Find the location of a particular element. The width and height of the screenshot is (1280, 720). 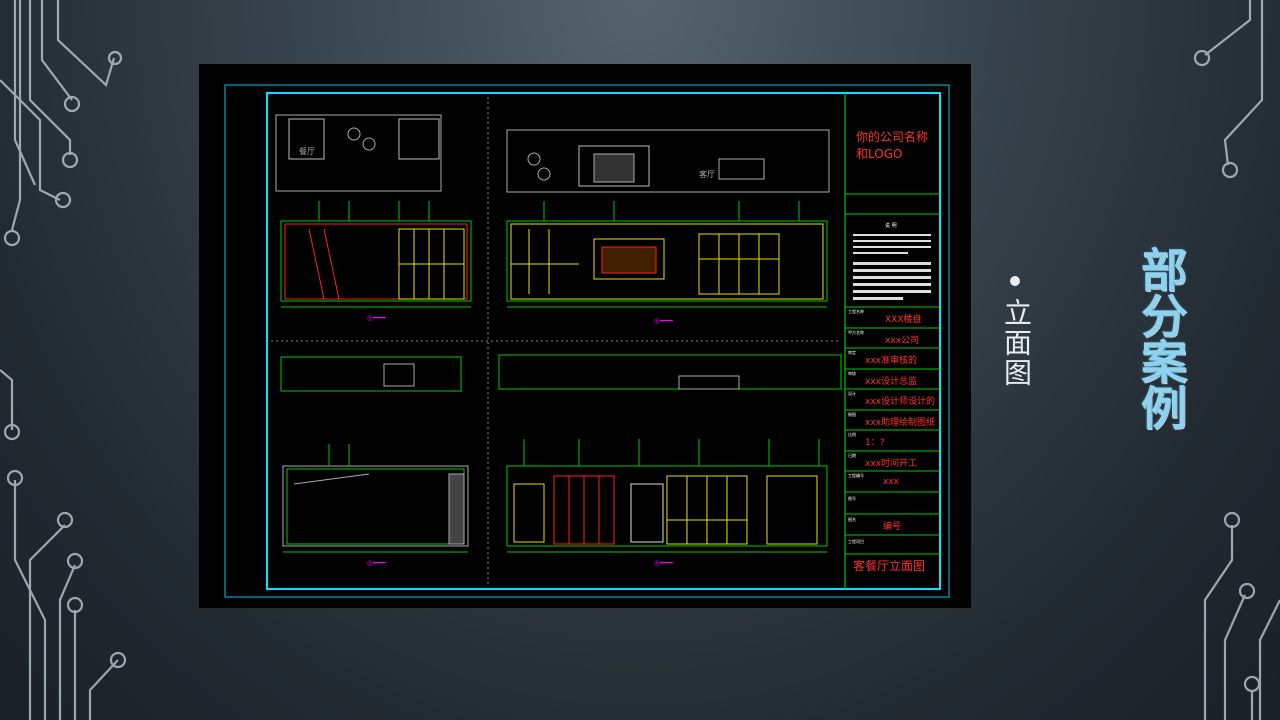

field-label: 工程名称 is located at coordinates (856, 311).